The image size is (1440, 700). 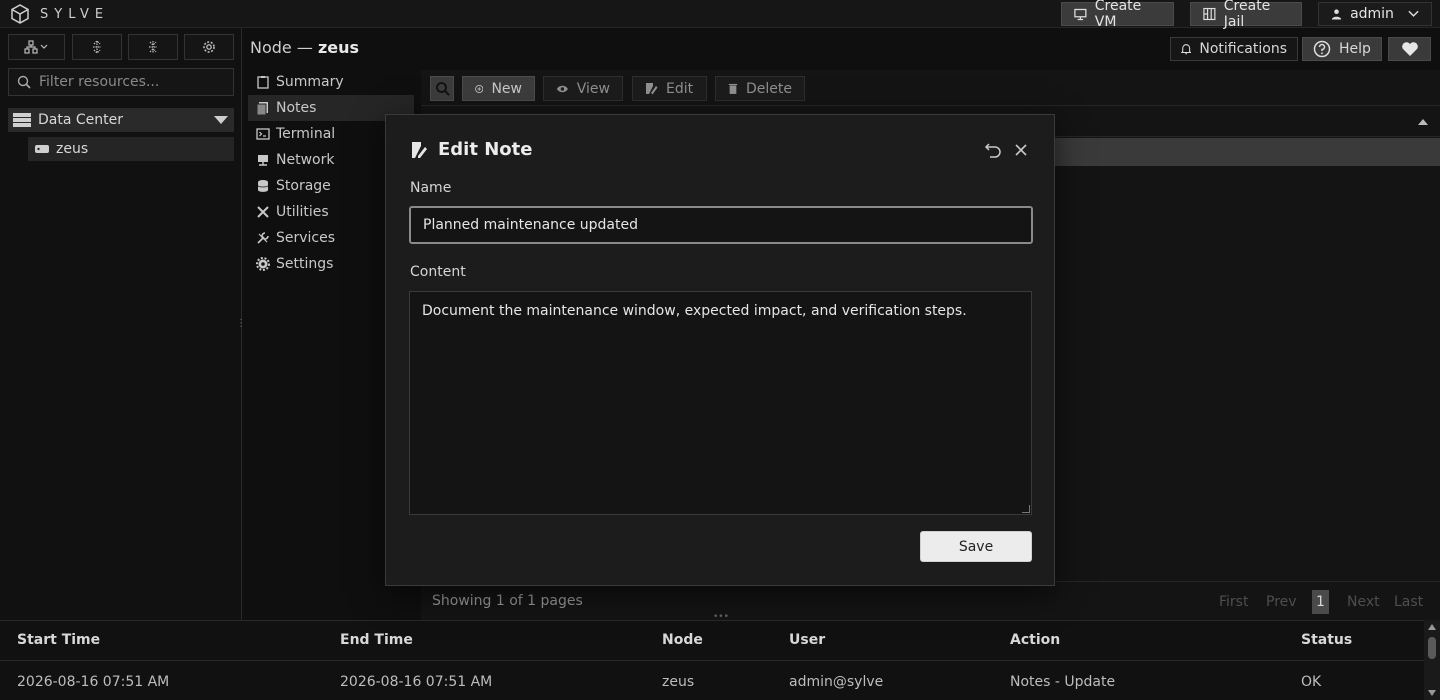 I want to click on dialog-title: Edit Note, so click(x=471, y=149).